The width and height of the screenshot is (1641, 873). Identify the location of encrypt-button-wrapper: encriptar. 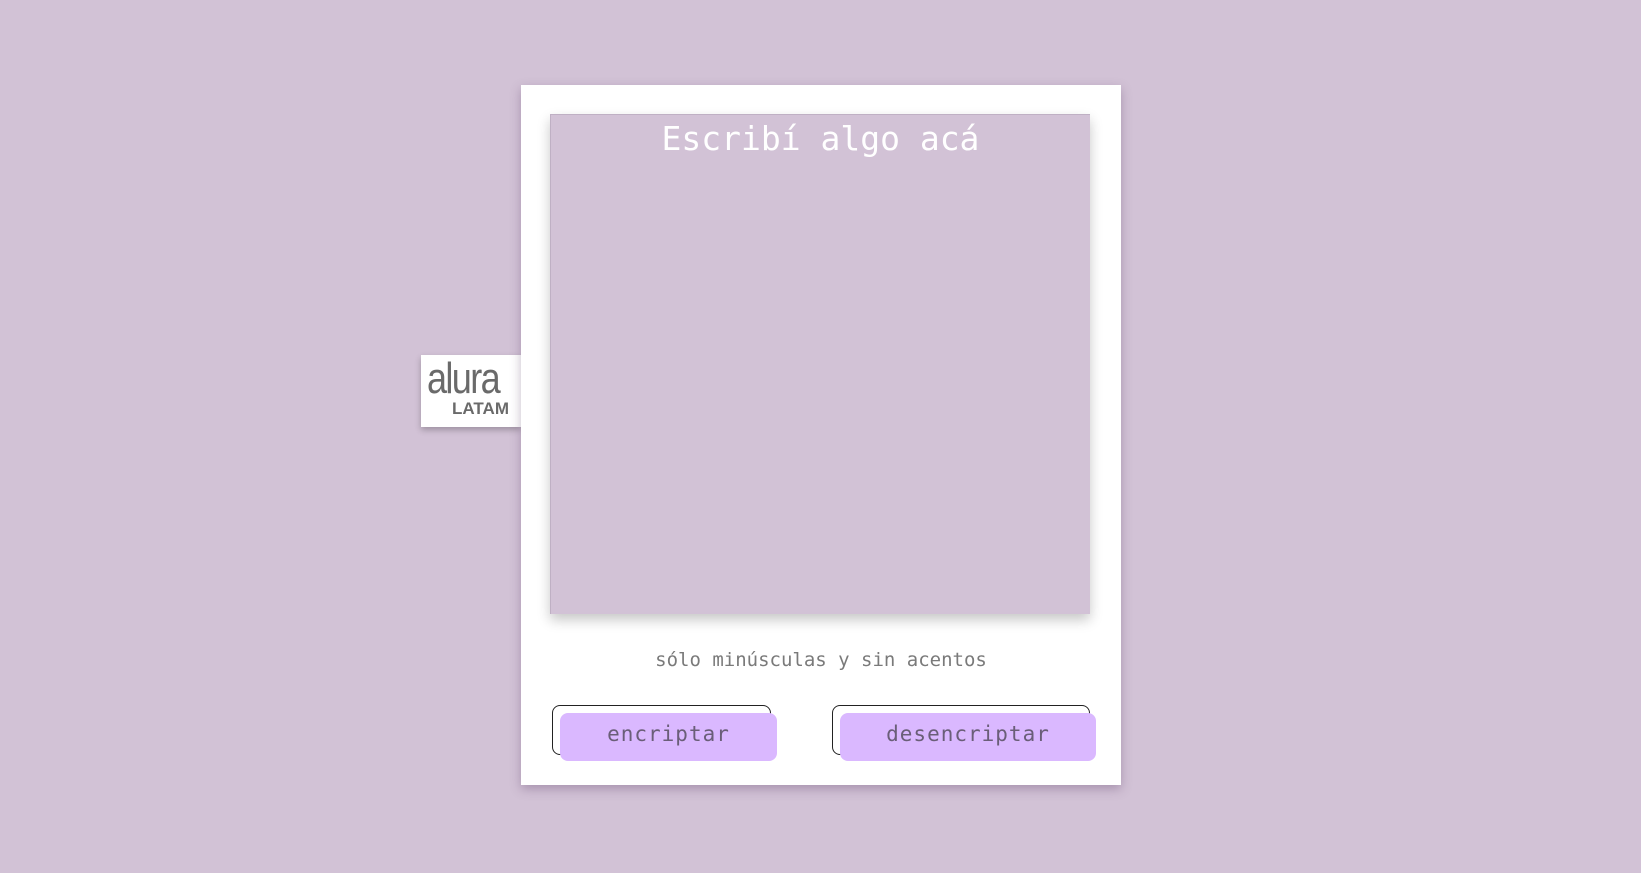
(664, 733).